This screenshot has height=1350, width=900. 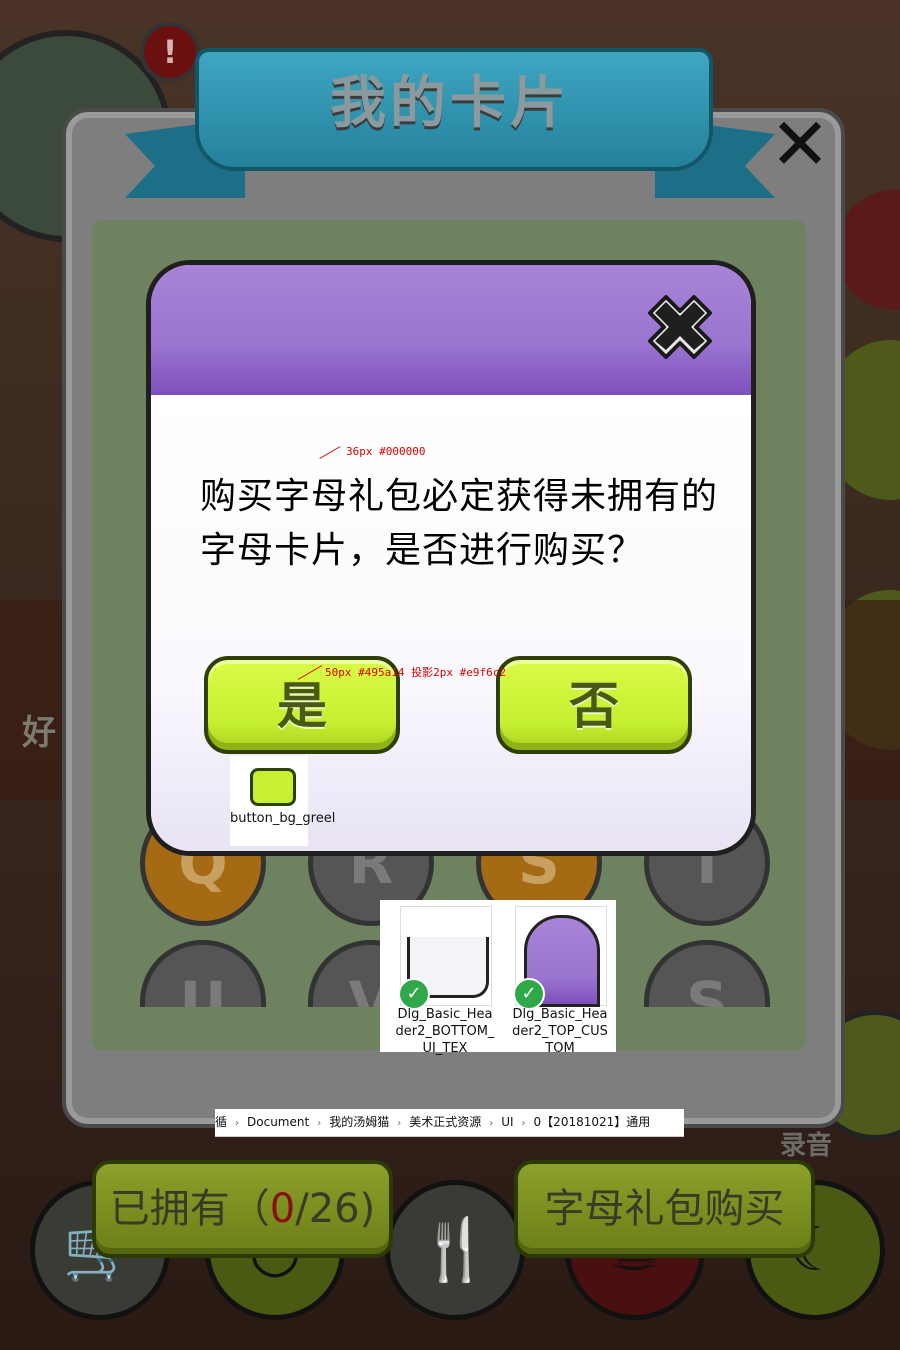 What do you see at coordinates (335, 1209) in the screenshot?
I see `owned-suffix: /26)` at bounding box center [335, 1209].